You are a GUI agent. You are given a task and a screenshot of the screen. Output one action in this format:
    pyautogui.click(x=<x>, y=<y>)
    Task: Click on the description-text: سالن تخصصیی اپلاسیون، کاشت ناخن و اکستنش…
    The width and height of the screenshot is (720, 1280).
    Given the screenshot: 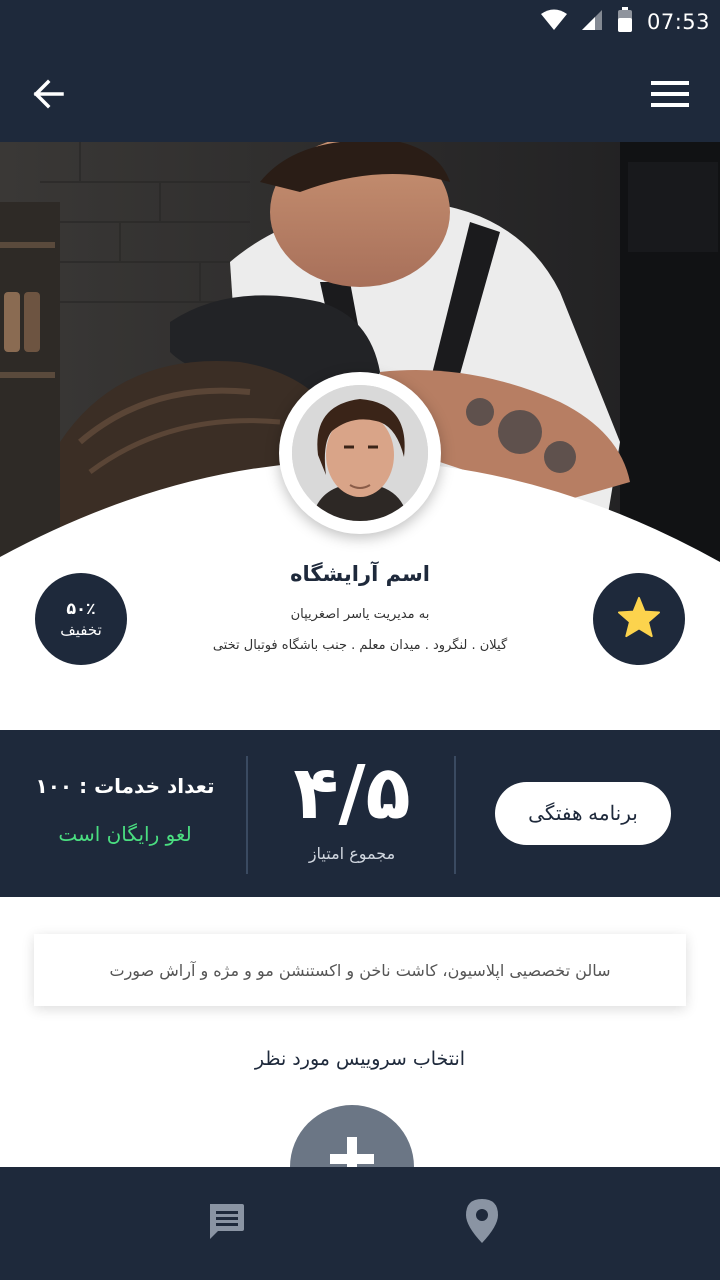 What is the action you would take?
    pyautogui.click(x=360, y=970)
    